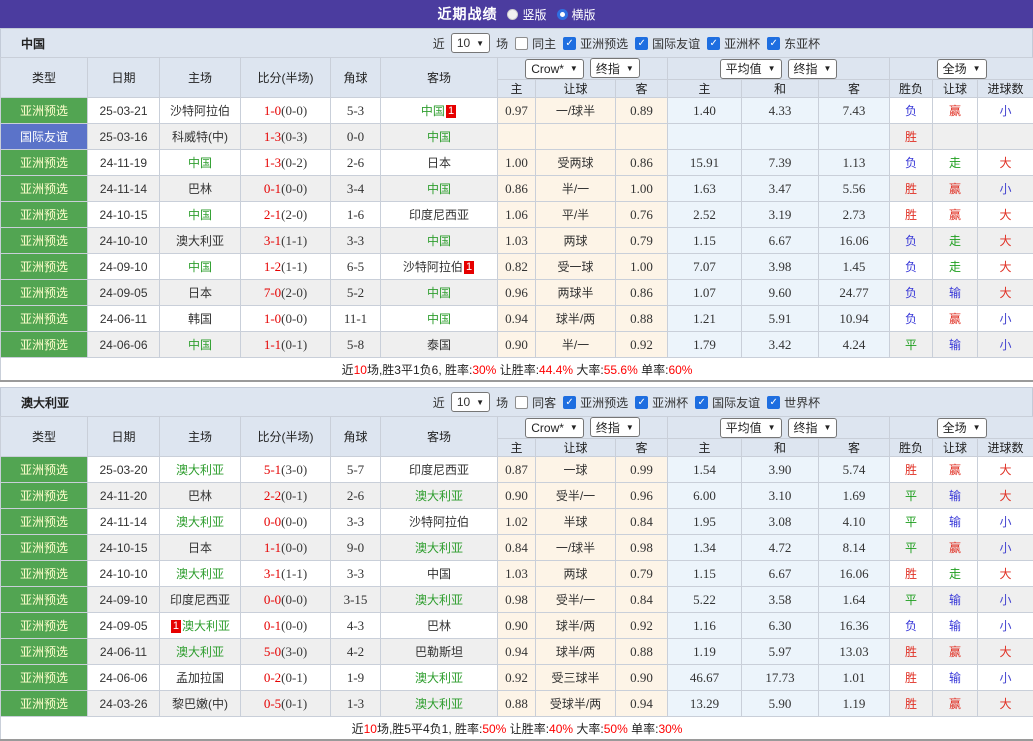 The height and width of the screenshot is (741, 1033). I want to click on section-header: 中国近10▼场同主✓亚洲预选✓国际友谊✓亚洲杯✓东亚杯, so click(516, 42).